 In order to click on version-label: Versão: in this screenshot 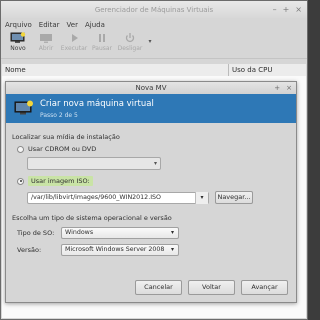, I will do `click(29, 250)`.